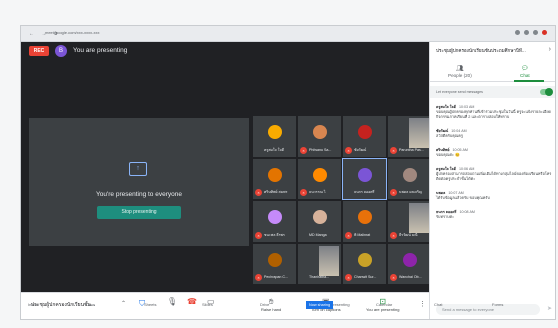 The height and width of the screenshot is (328, 558). I want to click on presenter-avatar: B, so click(61, 51).